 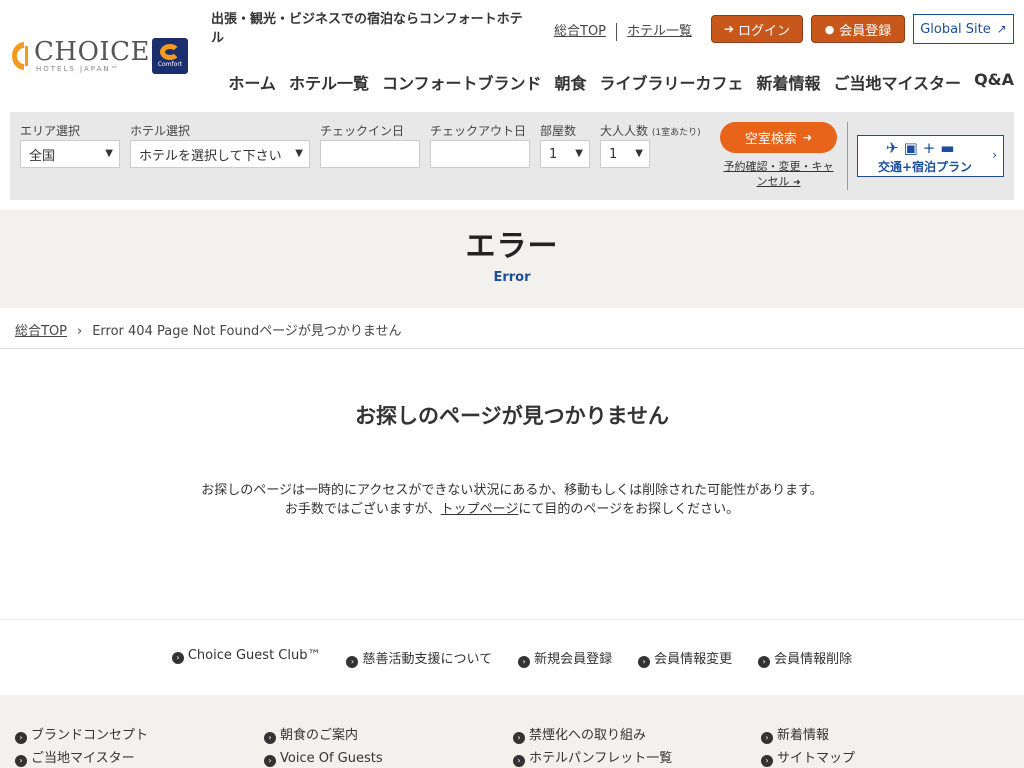 What do you see at coordinates (220, 154) in the screenshot?
I see `hotel-select: ホテルを選択して下さい ▼` at bounding box center [220, 154].